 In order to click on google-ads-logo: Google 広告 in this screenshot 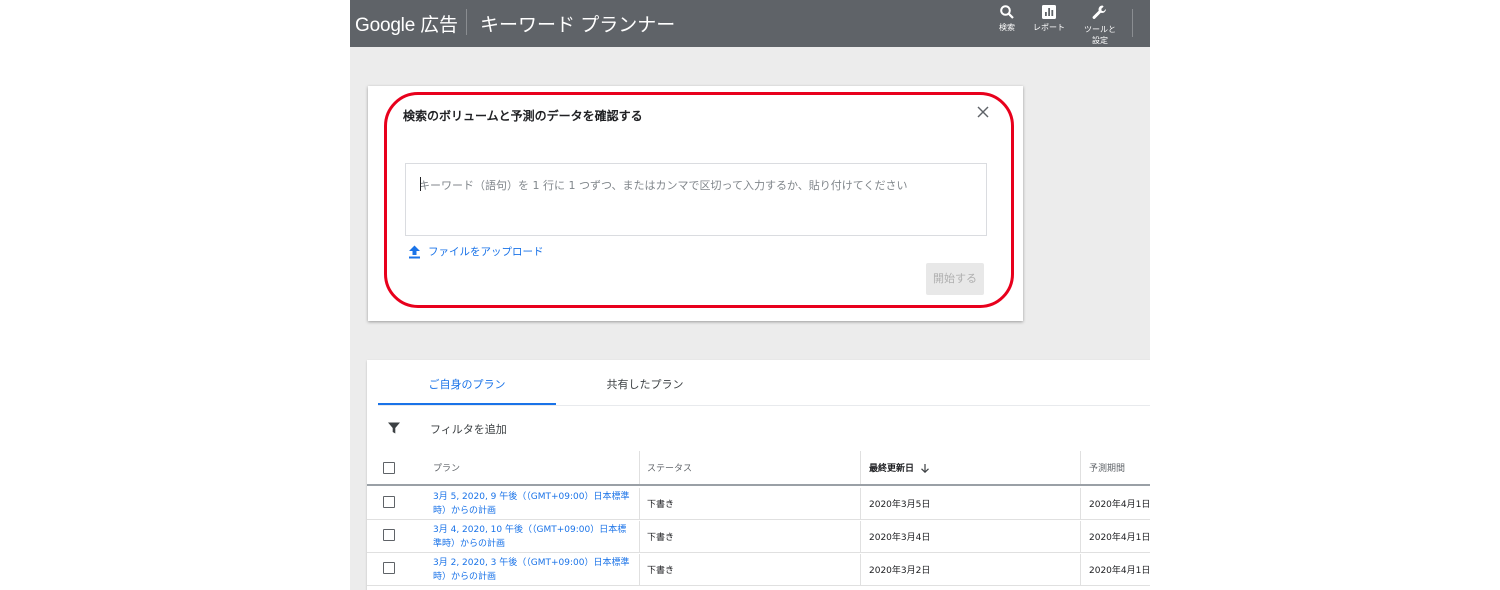, I will do `click(406, 23)`.